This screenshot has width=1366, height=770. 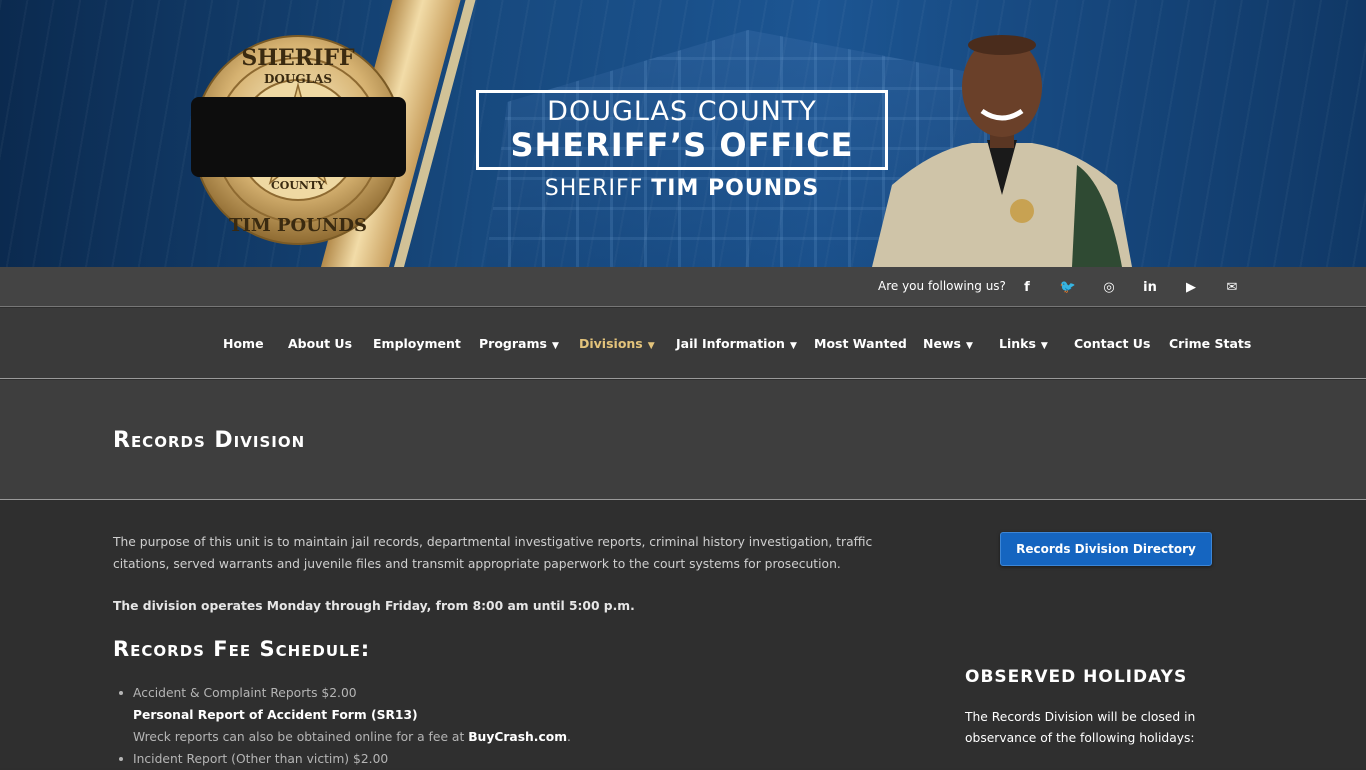 I want to click on nav-most-wanted: Most Wanted, so click(x=860, y=343).